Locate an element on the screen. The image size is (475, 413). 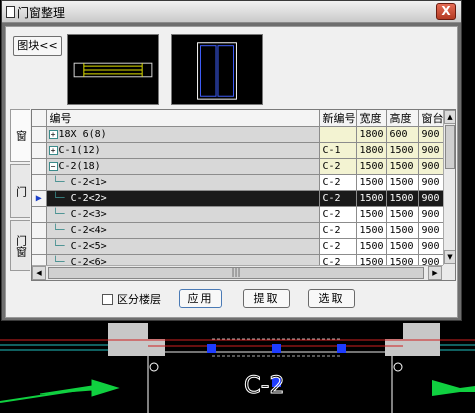
cell-height: 600 is located at coordinates (402, 134).